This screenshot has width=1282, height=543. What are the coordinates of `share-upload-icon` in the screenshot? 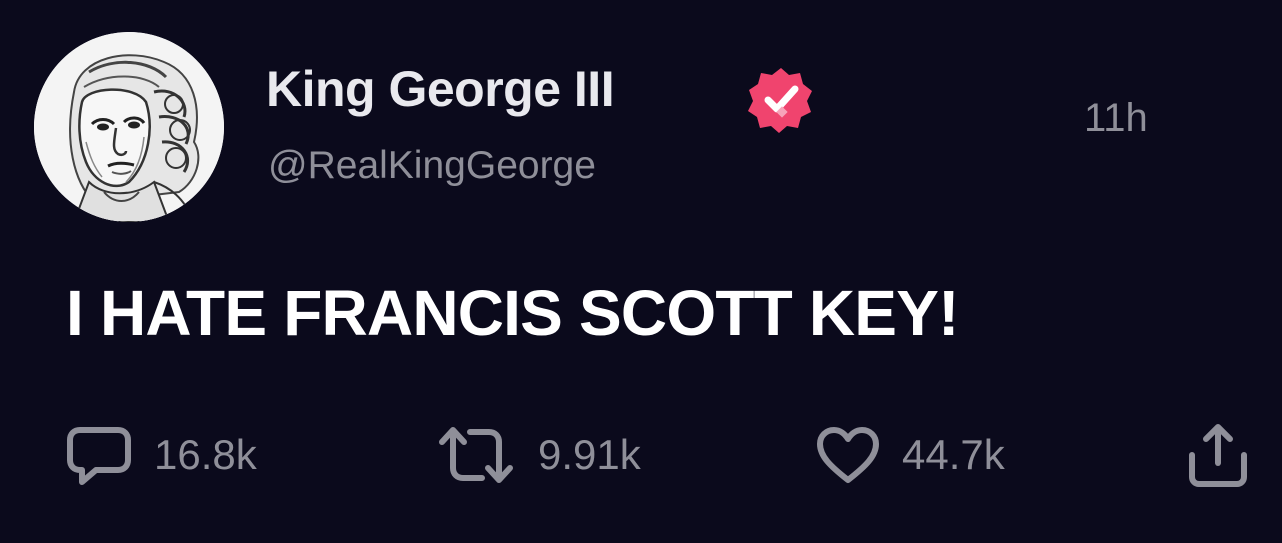 It's located at (1218, 455).